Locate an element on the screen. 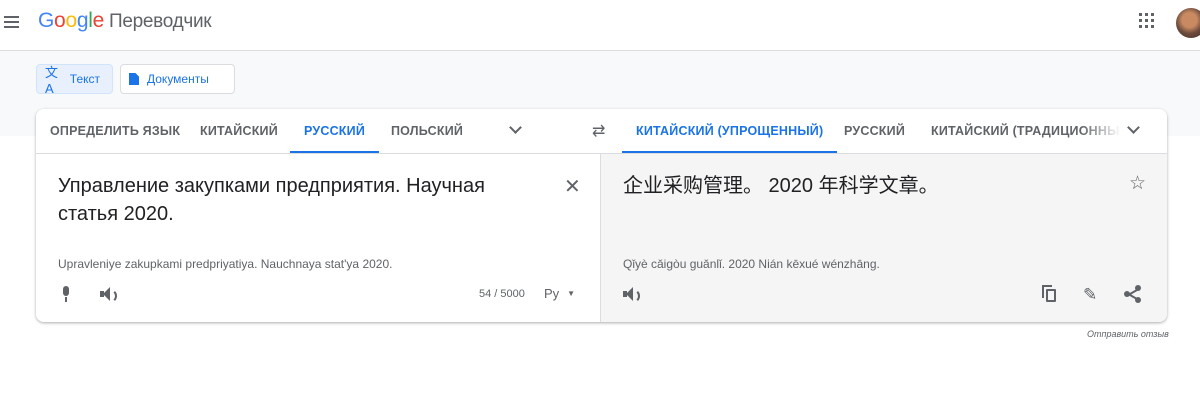 The height and width of the screenshot is (398, 1200). tab-source-russian: РУССКИЙ is located at coordinates (334, 131).